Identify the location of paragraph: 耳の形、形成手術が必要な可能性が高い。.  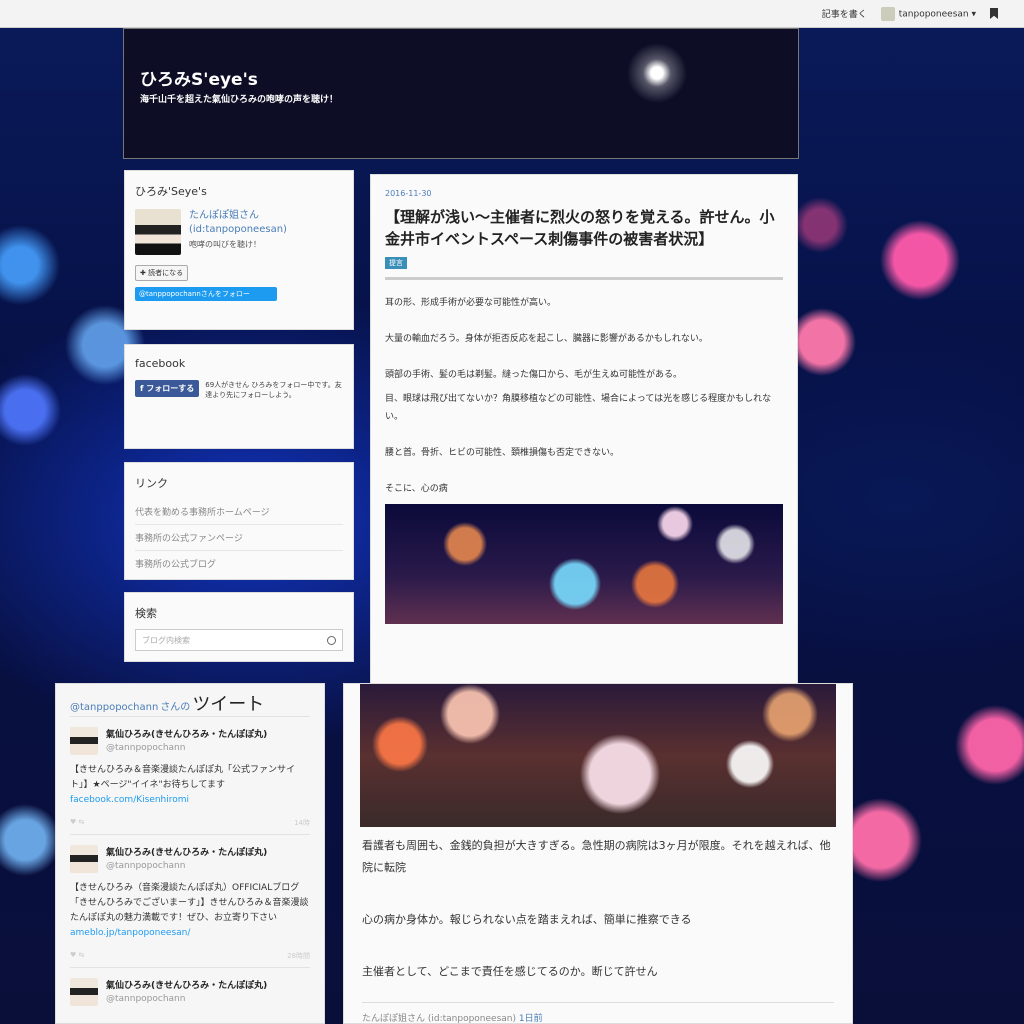
(471, 303).